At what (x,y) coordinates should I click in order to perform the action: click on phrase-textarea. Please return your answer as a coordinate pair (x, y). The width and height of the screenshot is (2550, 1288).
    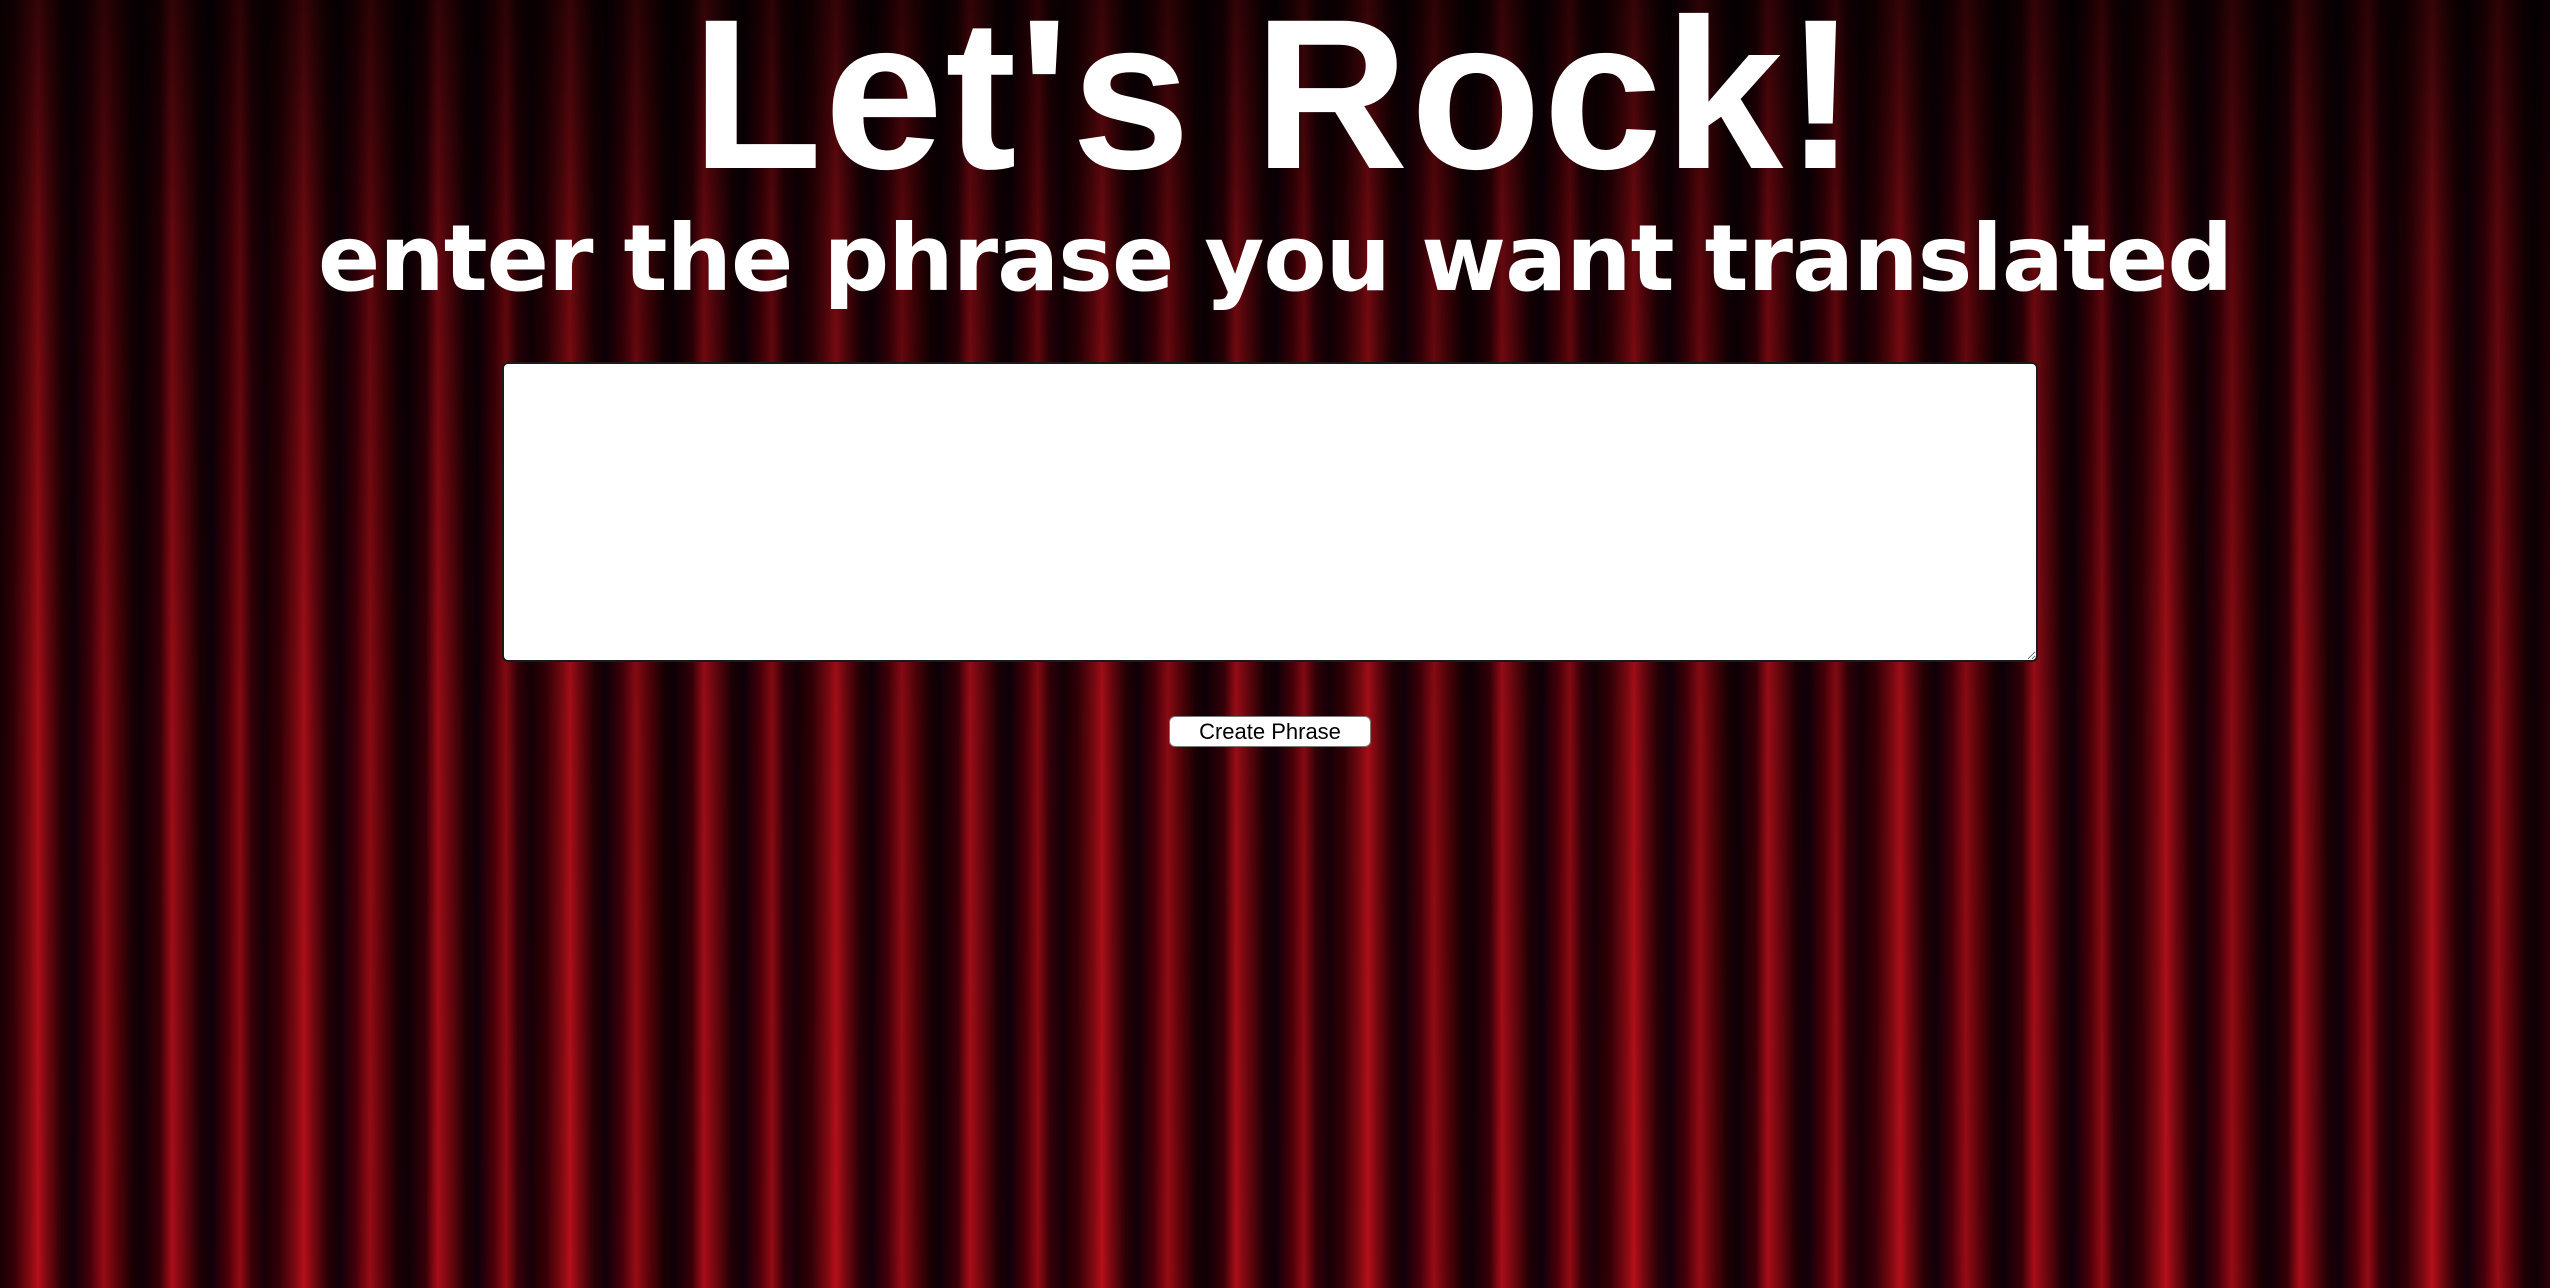
    Looking at the image, I should click on (1270, 512).